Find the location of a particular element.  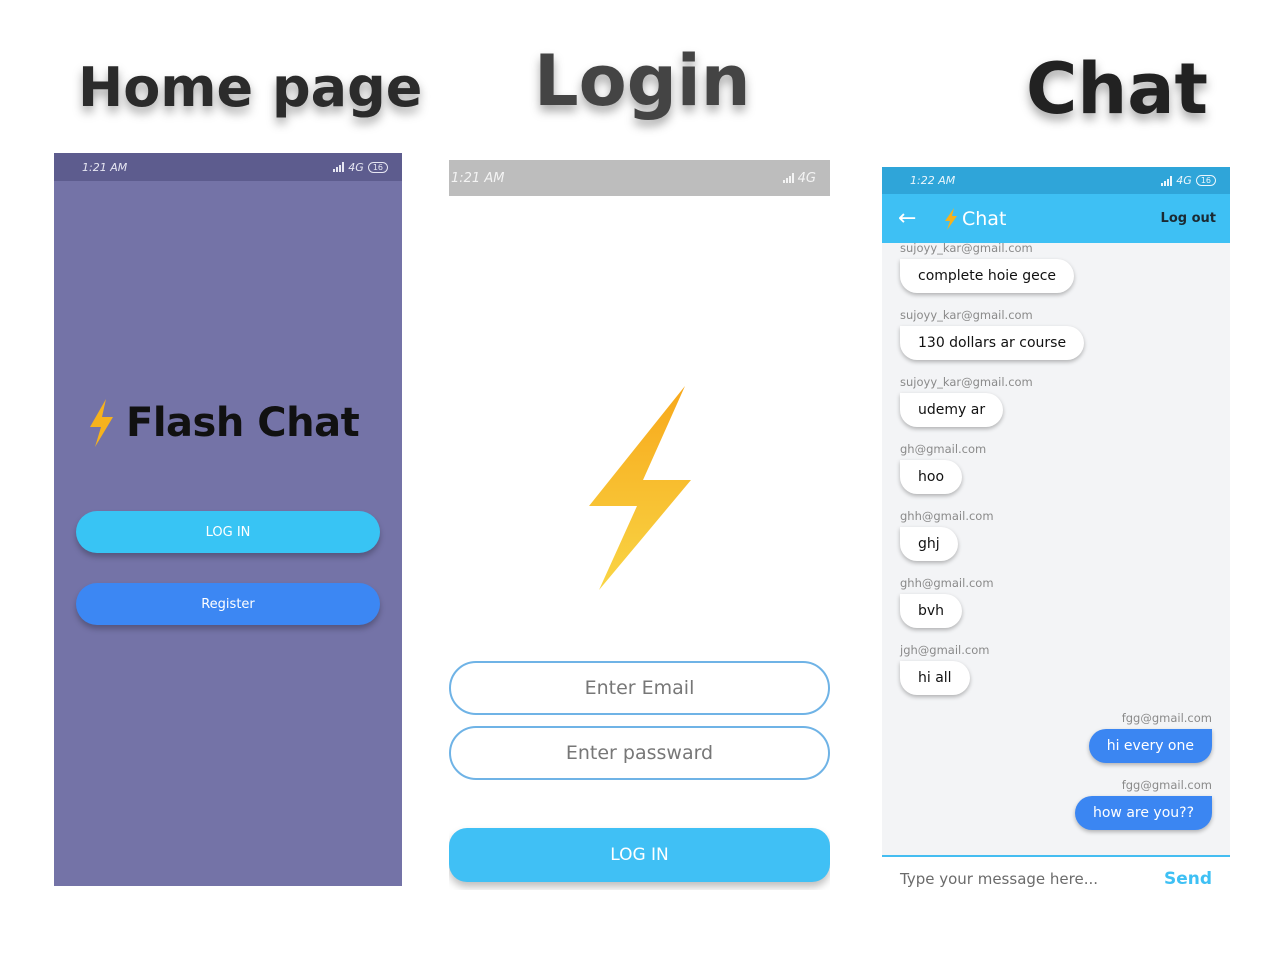

message-bubble: hoo is located at coordinates (931, 477).